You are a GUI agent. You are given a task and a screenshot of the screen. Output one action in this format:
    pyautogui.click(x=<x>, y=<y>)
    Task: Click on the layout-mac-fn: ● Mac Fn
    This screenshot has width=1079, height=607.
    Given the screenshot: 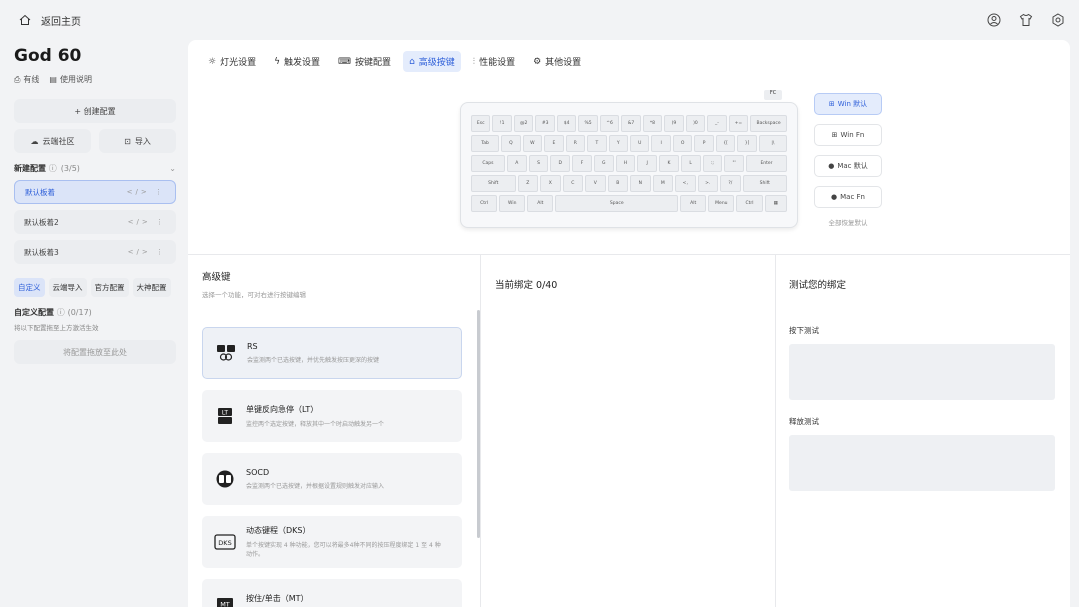 What is the action you would take?
    pyautogui.click(x=848, y=197)
    